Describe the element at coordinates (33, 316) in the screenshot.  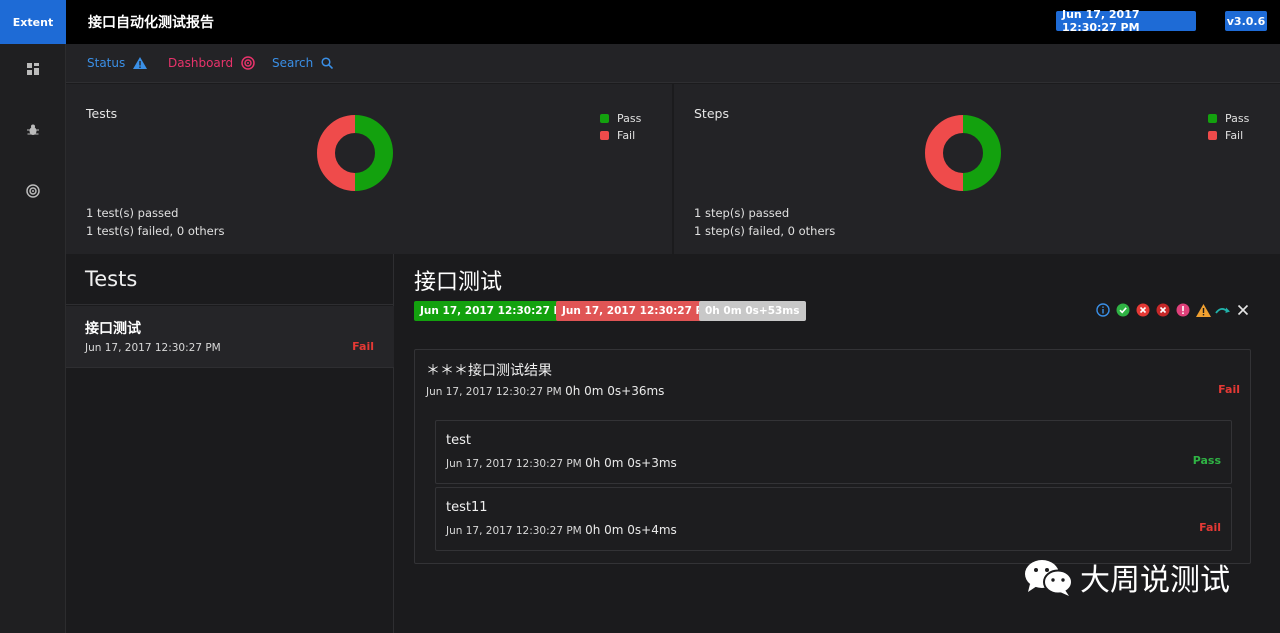
I see `sidebar: Extent` at that location.